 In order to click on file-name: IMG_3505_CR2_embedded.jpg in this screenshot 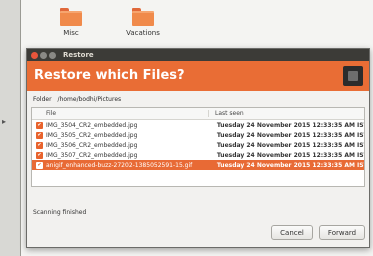, I will do `click(92, 135)`.